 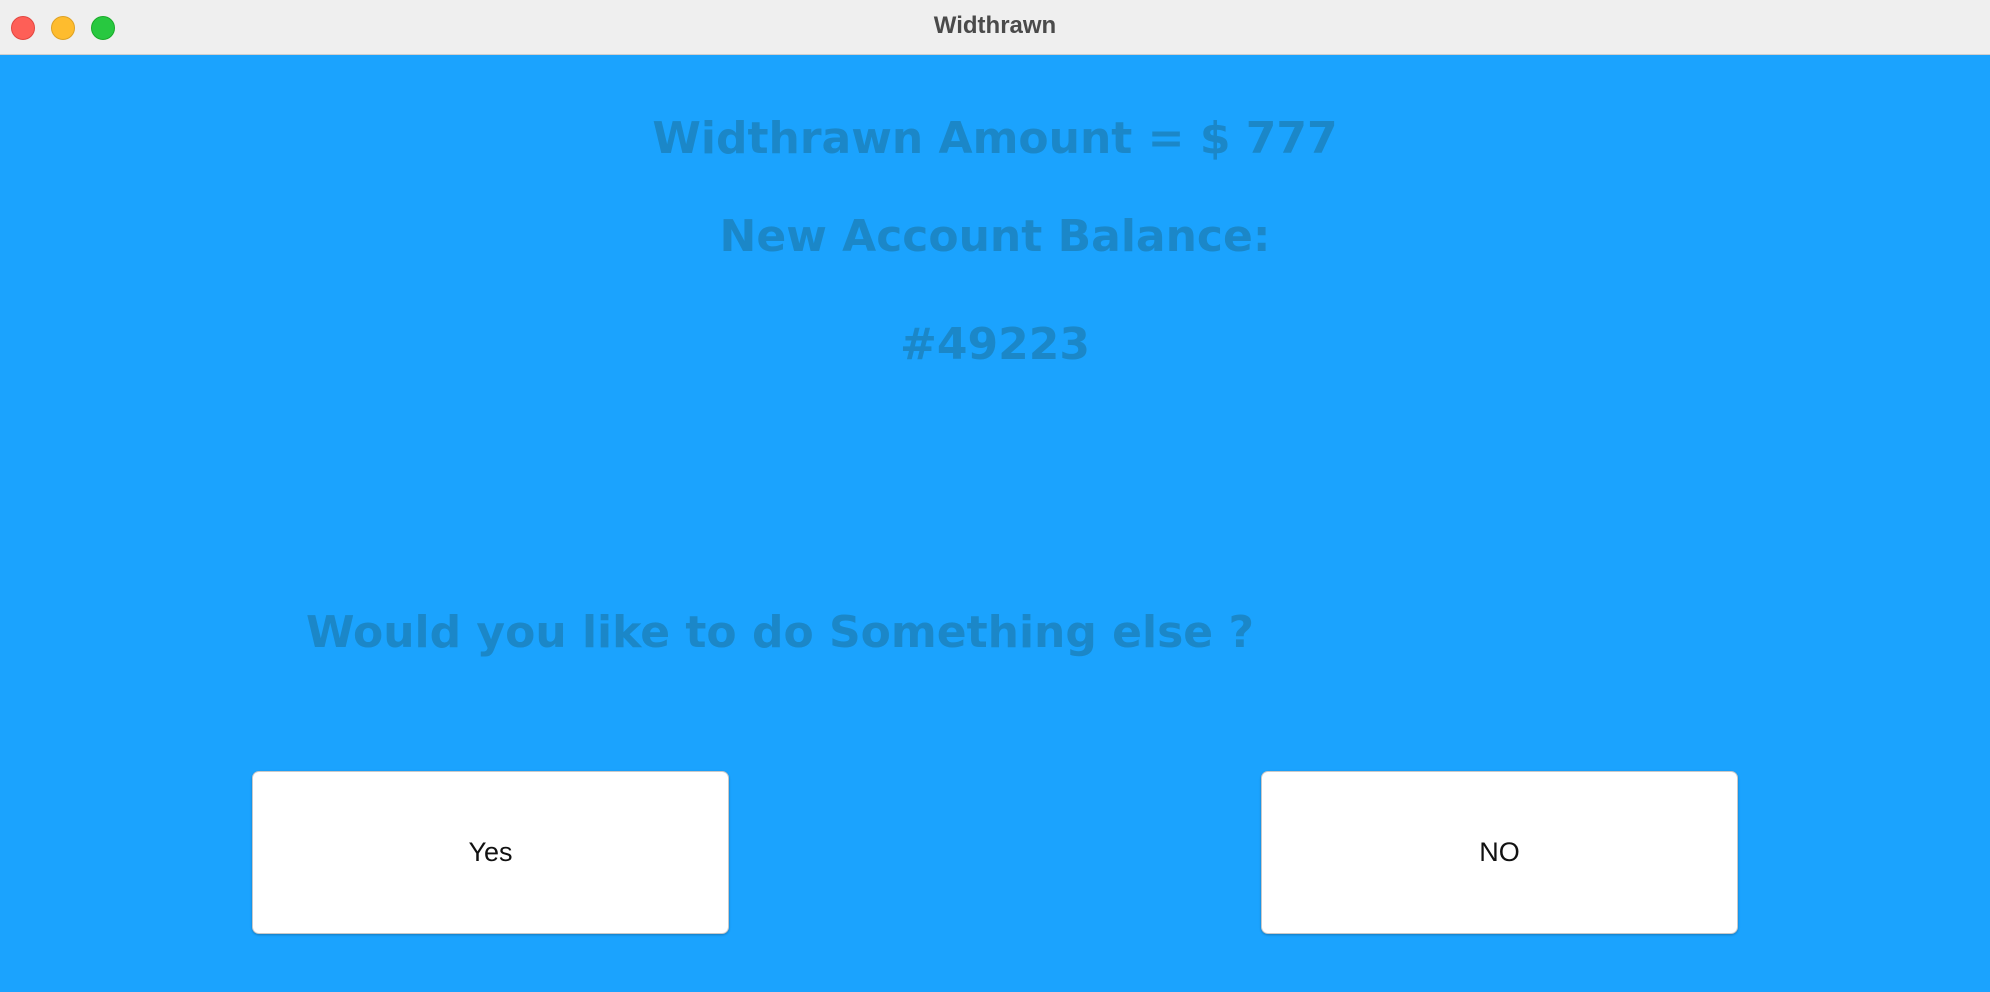 I want to click on no-button: NO, so click(x=1499, y=852).